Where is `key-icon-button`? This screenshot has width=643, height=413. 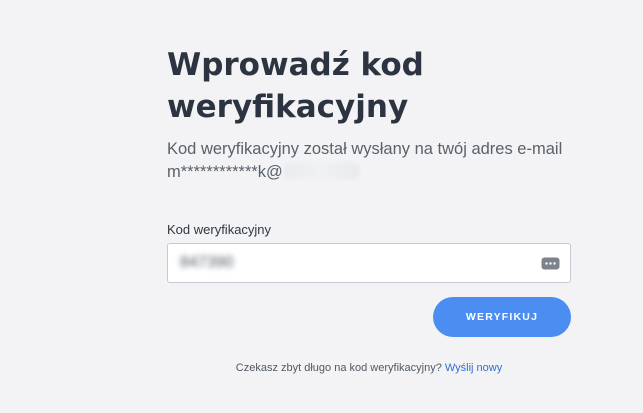 key-icon-button is located at coordinates (550, 263).